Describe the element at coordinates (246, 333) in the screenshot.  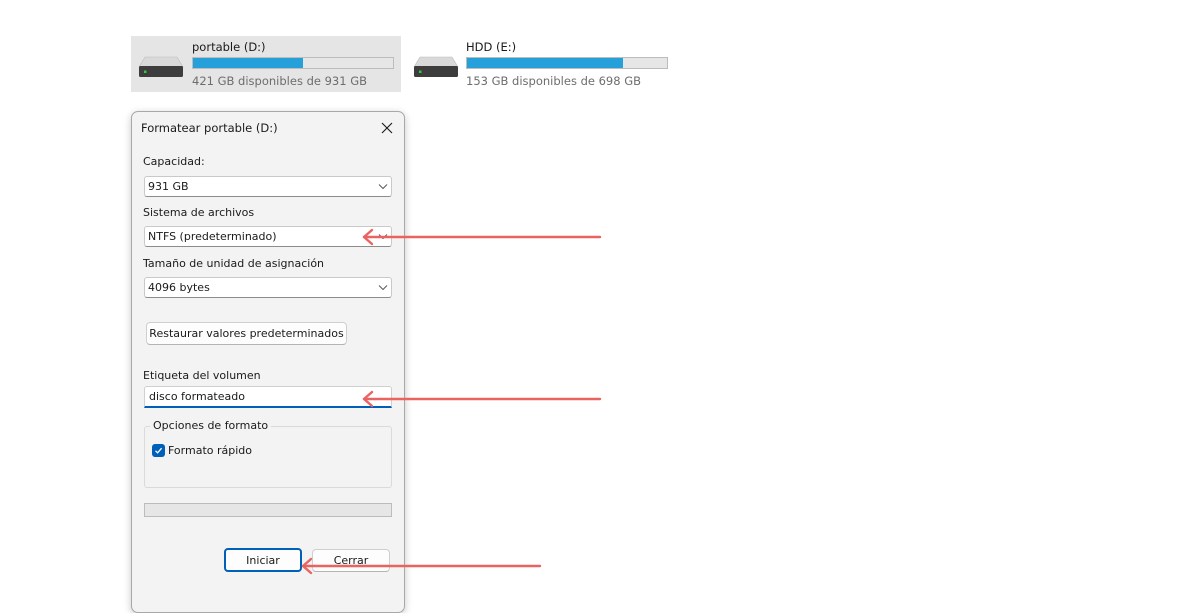
I see `restore-defaults-button: Restaurar valores predeterminados` at that location.